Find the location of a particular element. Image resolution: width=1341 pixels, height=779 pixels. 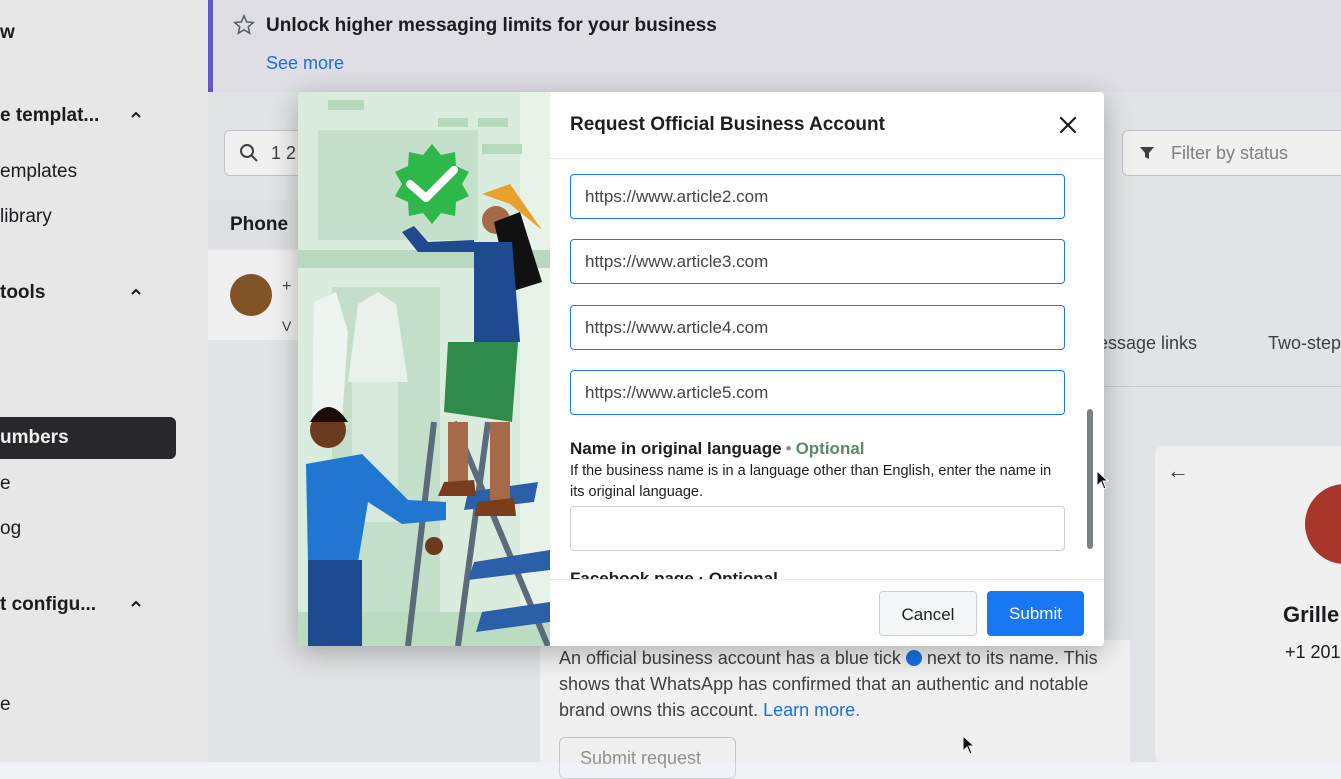

close-icon is located at coordinates (1068, 125).